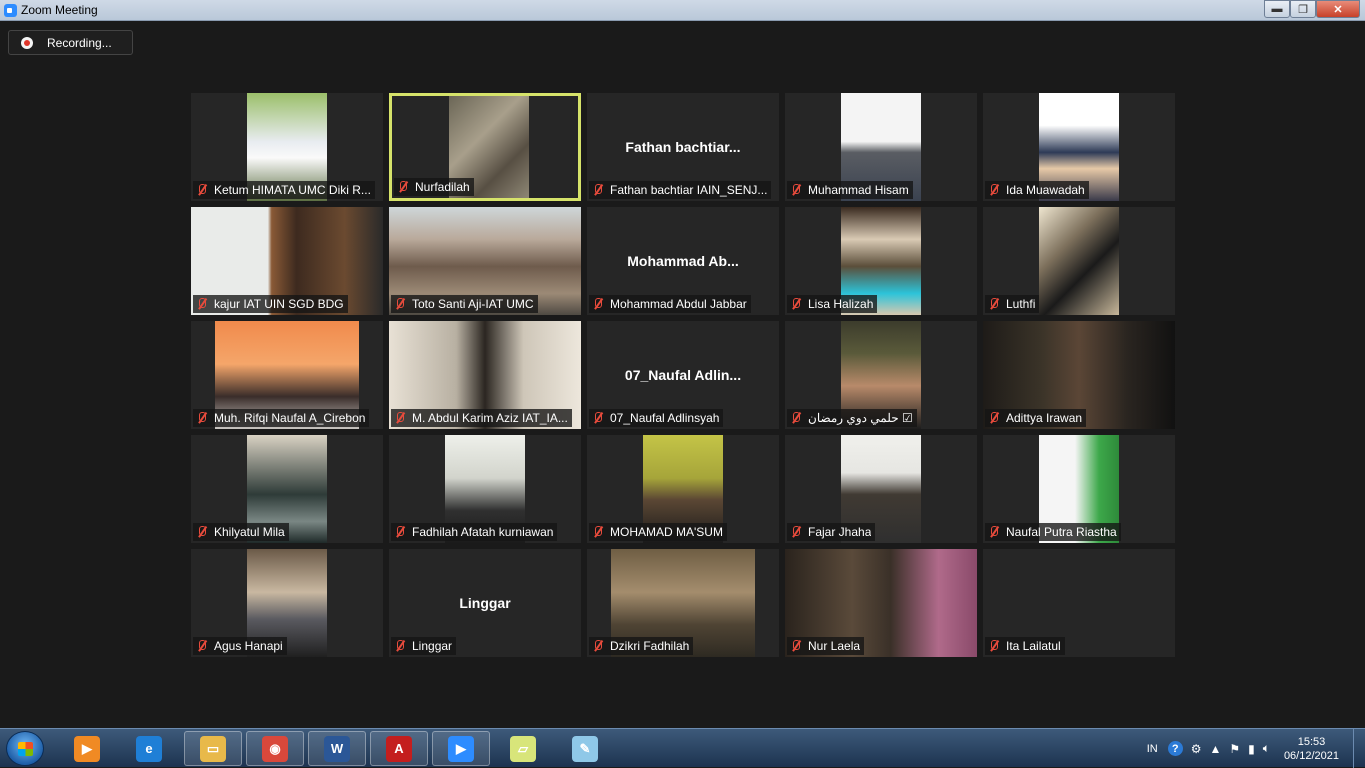  Describe the element at coordinates (665, 418) in the screenshot. I see `participant-name: 07_Naufal Adlinsyah` at that location.